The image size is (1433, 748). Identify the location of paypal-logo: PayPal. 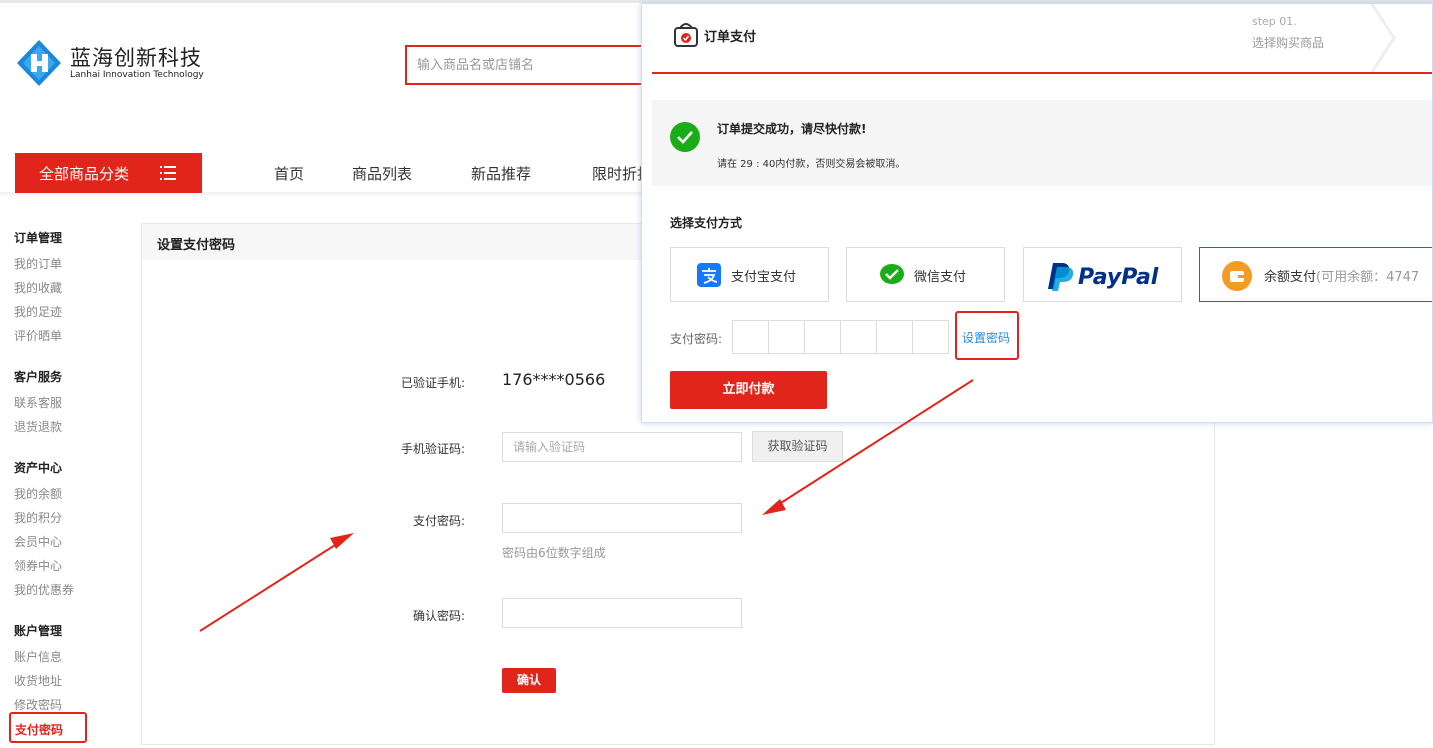
(1103, 277).